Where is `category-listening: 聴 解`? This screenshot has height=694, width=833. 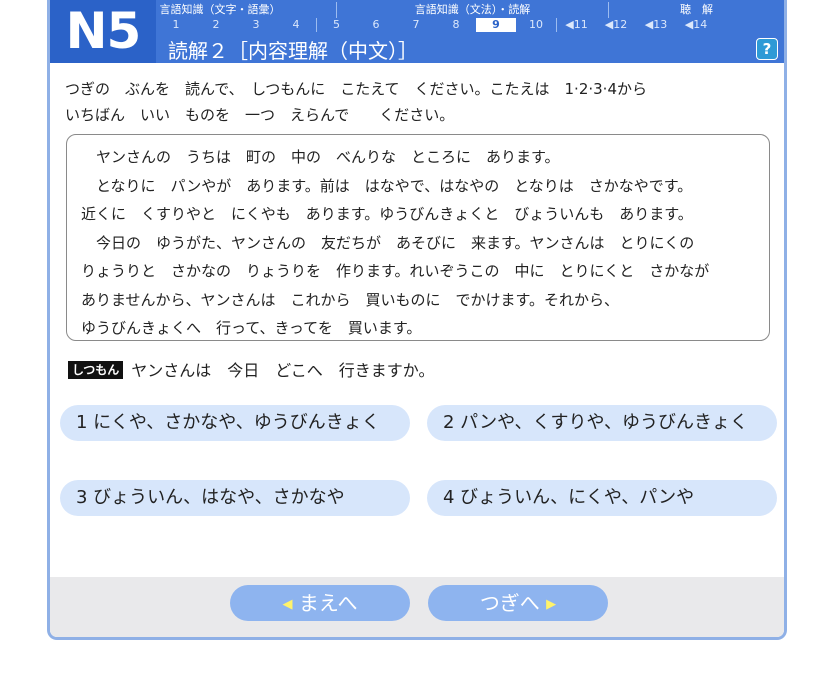 category-listening: 聴 解 is located at coordinates (696, 10).